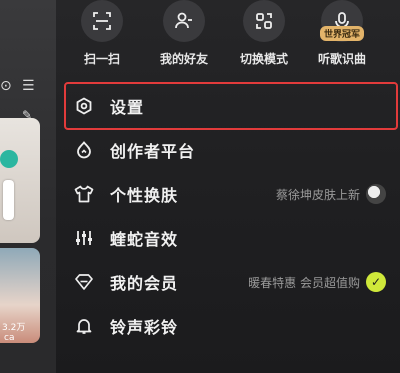 The height and width of the screenshot is (373, 400). Describe the element at coordinates (184, 21) in the screenshot. I see `friends-icon` at that location.